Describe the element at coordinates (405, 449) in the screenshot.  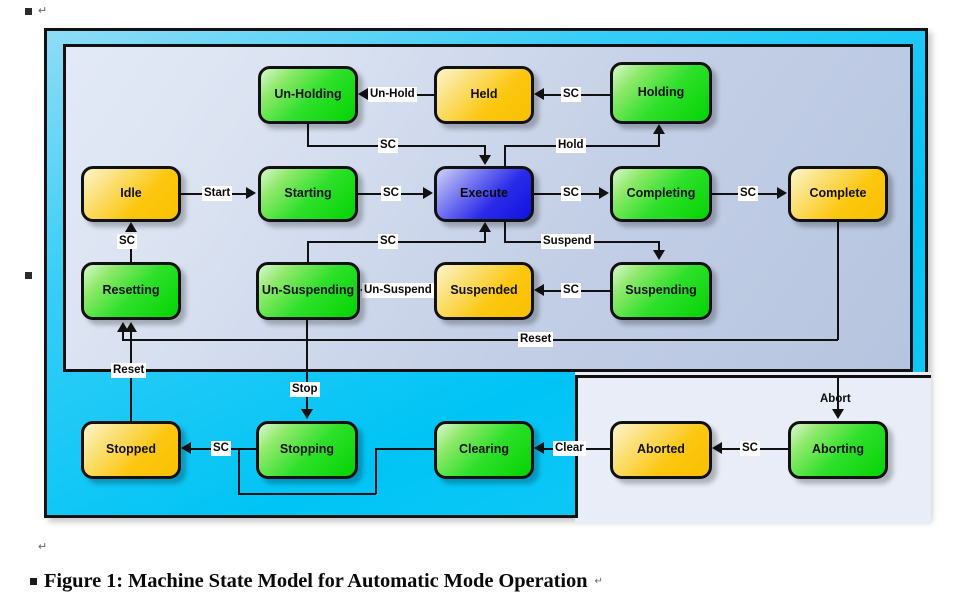
I see `edge-clearing-to-stopping-seg1` at that location.